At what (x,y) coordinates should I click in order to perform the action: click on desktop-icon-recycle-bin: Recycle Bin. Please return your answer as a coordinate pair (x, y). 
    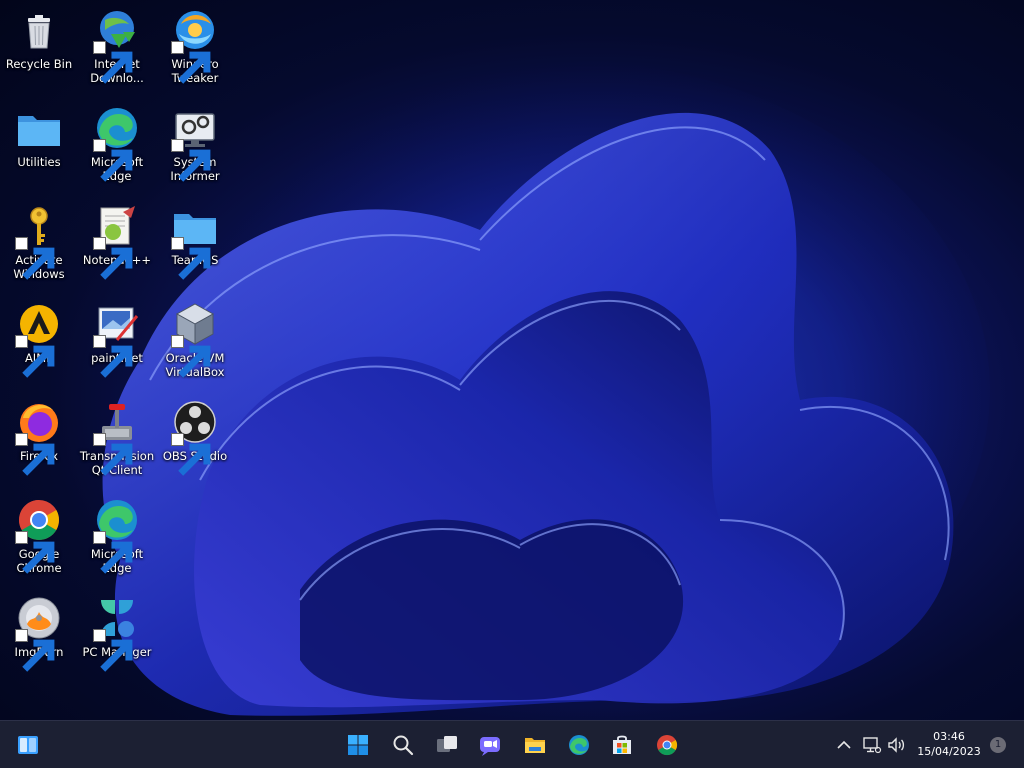
    Looking at the image, I should click on (39, 45).